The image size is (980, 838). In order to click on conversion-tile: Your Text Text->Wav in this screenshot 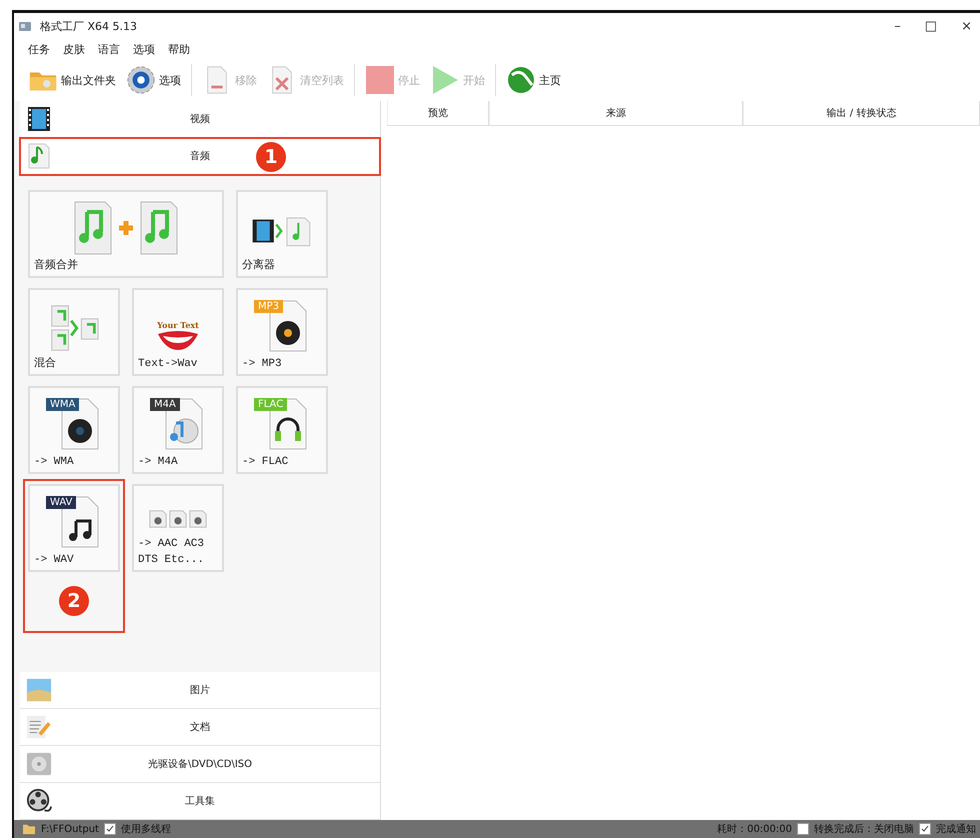, I will do `click(178, 332)`.